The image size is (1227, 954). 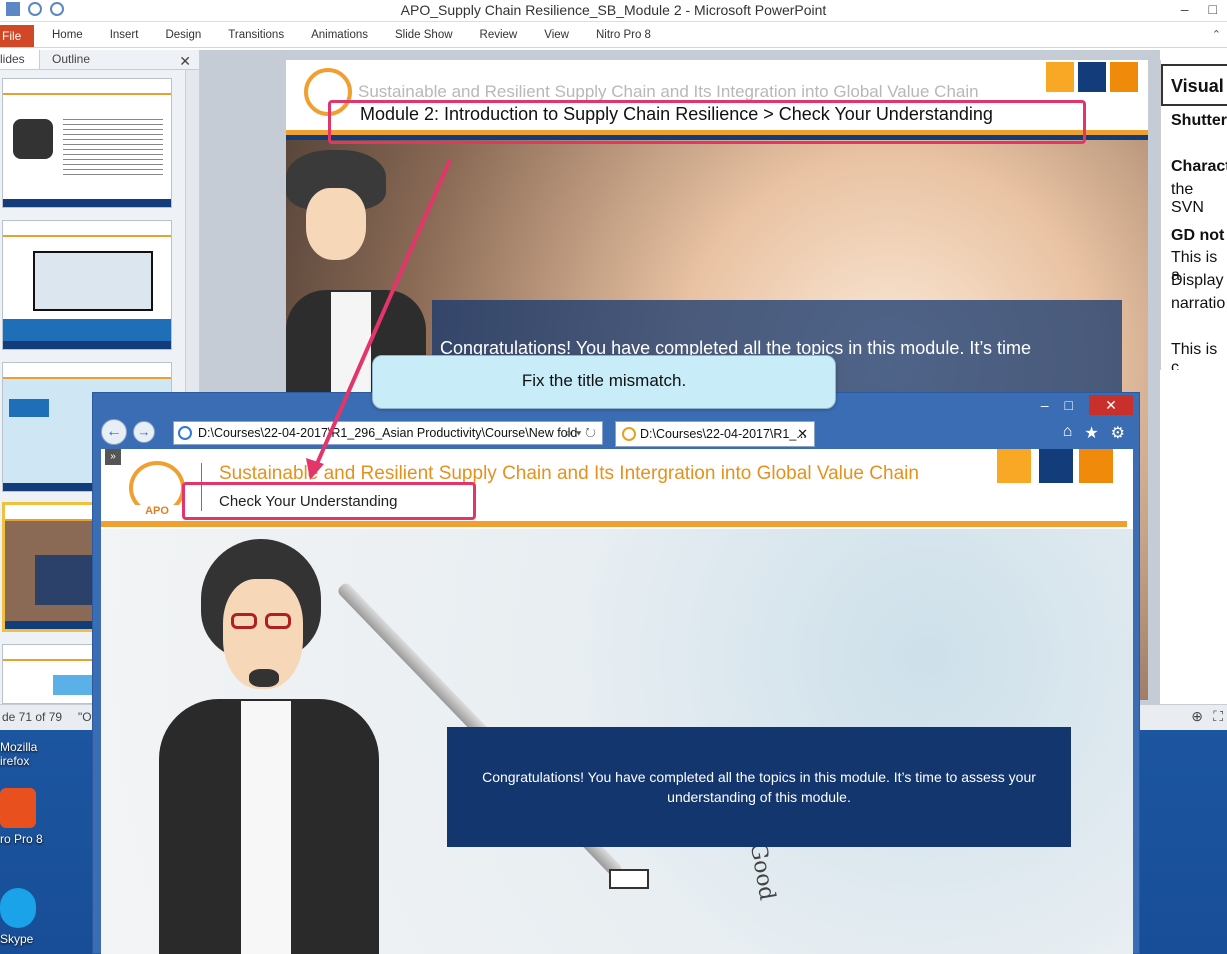 What do you see at coordinates (18, 908) in the screenshot?
I see `skype-icon` at bounding box center [18, 908].